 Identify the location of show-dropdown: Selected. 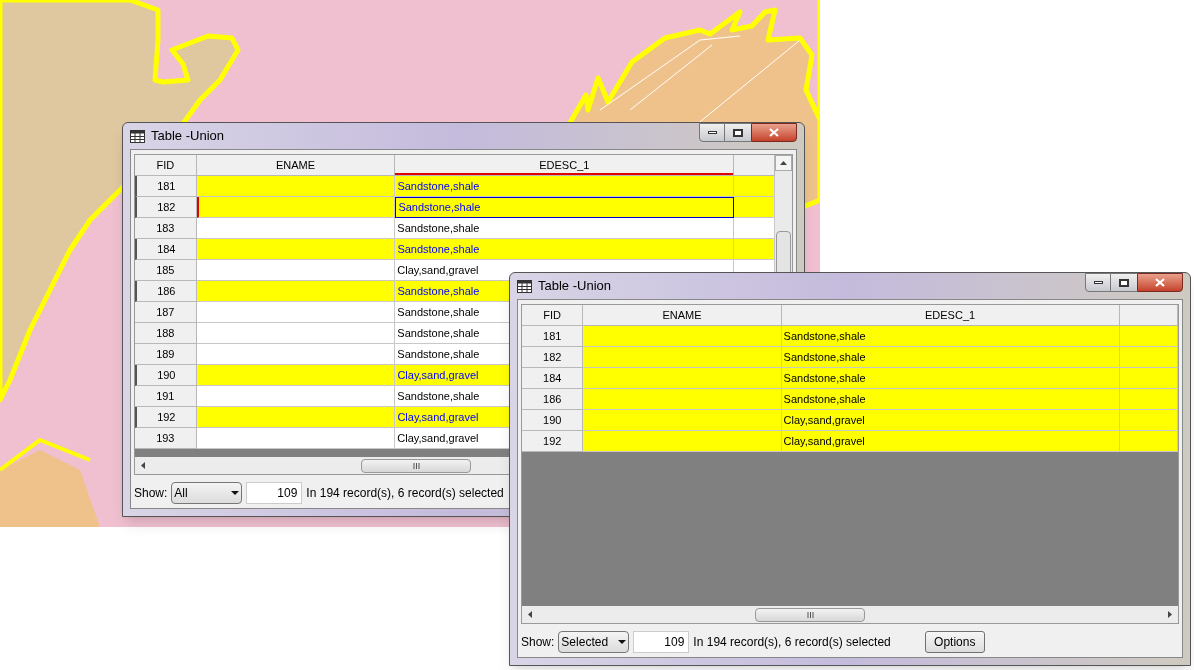
(594, 642).